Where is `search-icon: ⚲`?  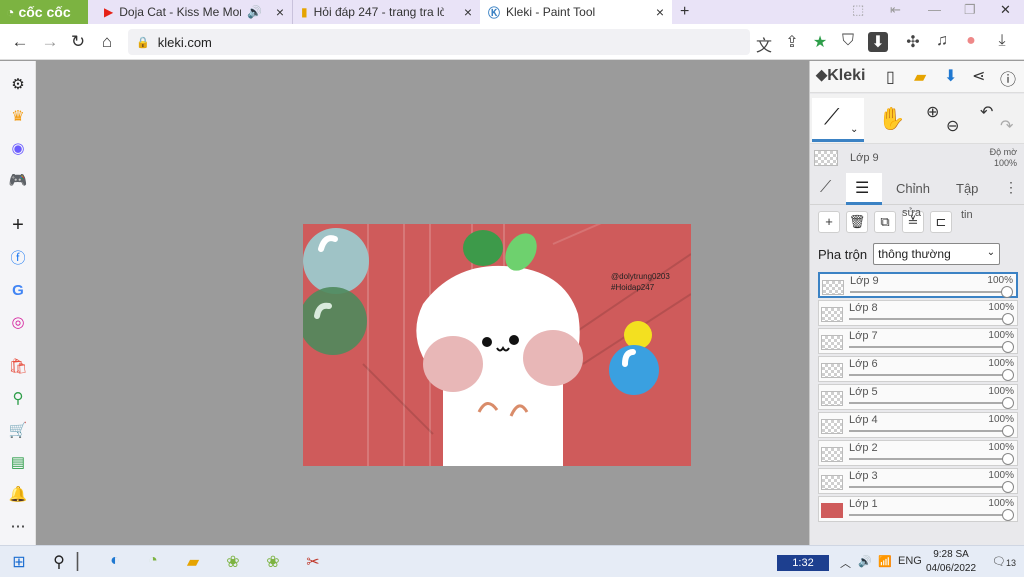
search-icon: ⚲ is located at coordinates (59, 562).